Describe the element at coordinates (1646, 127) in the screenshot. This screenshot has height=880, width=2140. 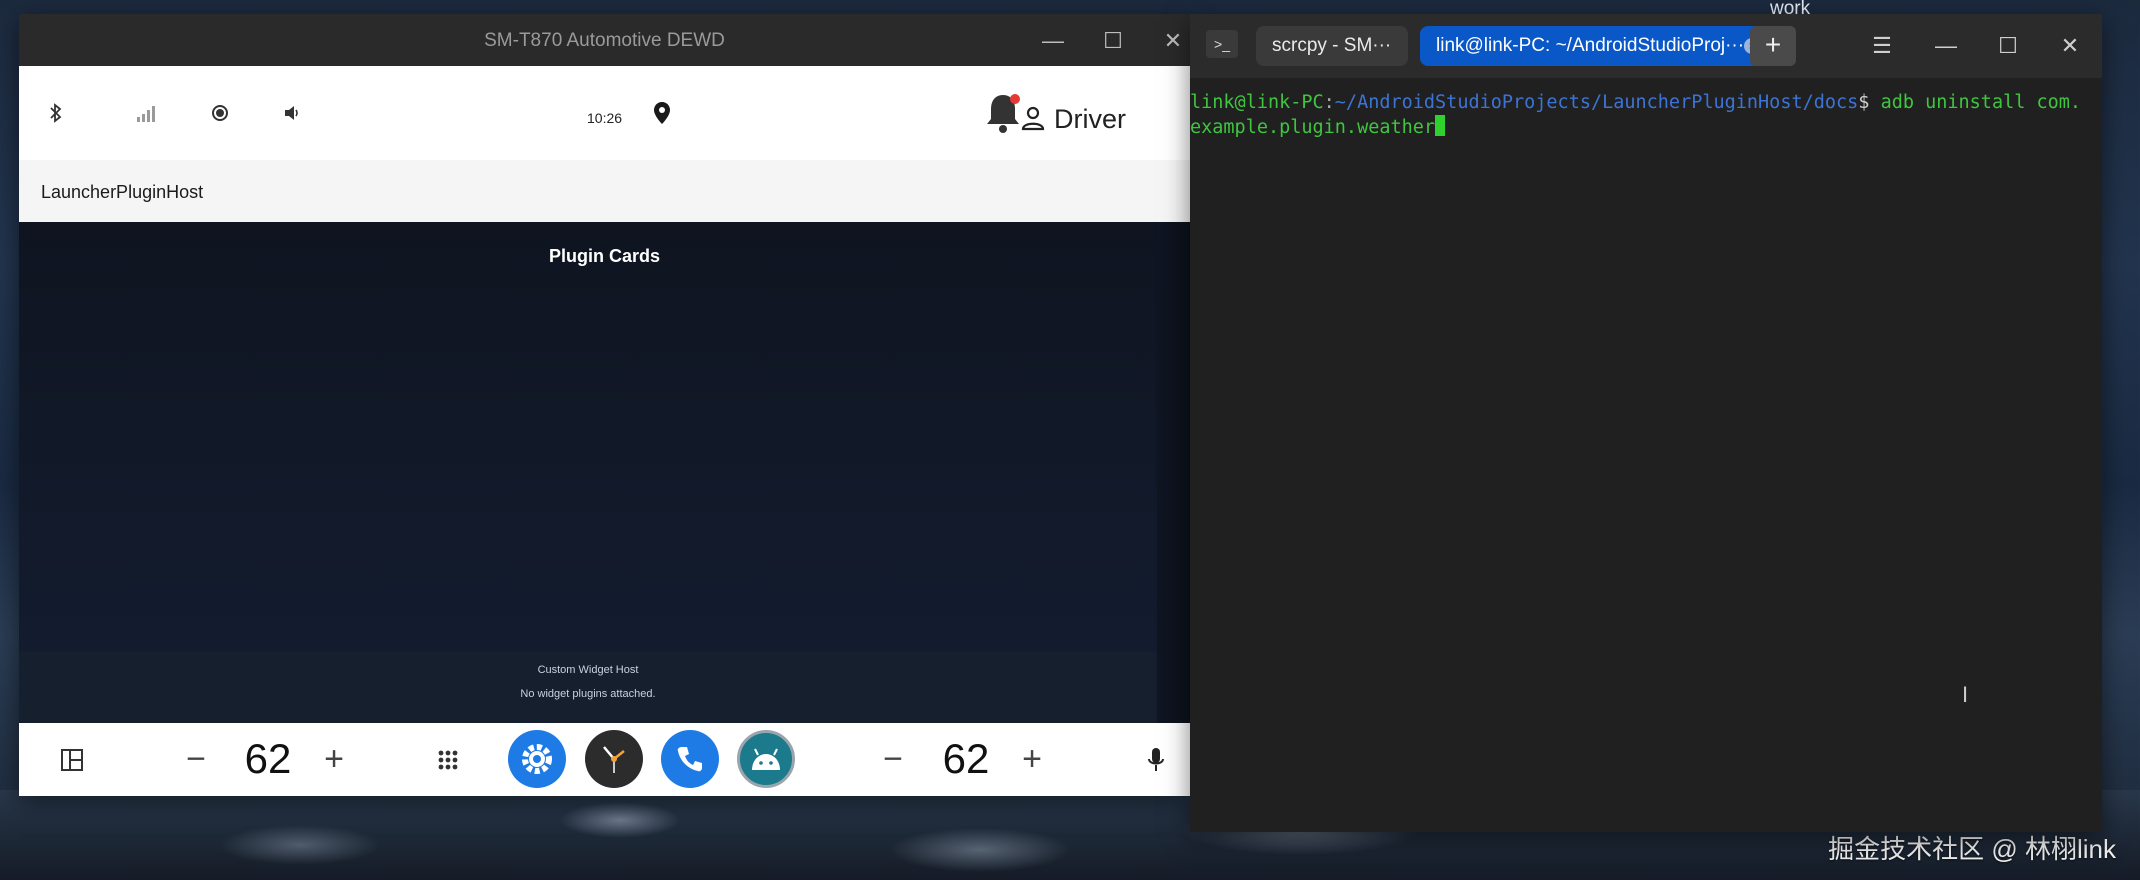
I see `terminal-line-2: example.plugin.weather` at that location.